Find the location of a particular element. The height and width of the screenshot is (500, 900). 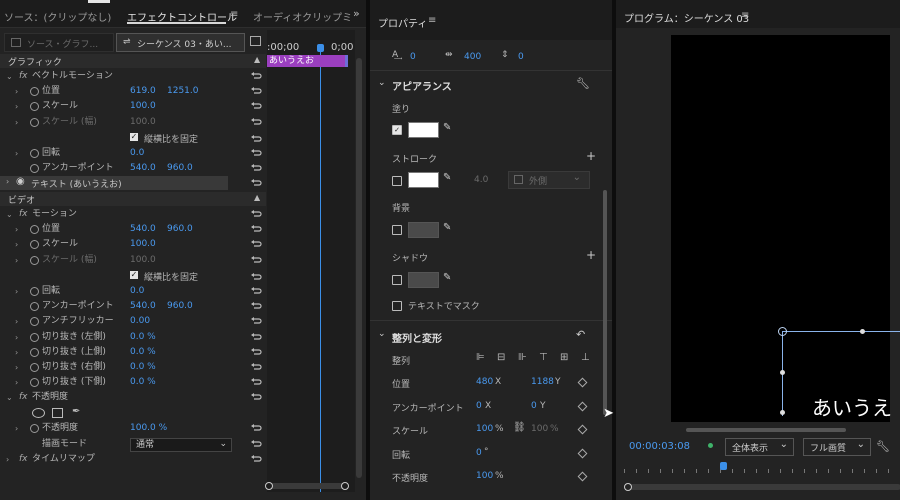

blend-mode-dropdown: 通常 ⌄ is located at coordinates (181, 445).